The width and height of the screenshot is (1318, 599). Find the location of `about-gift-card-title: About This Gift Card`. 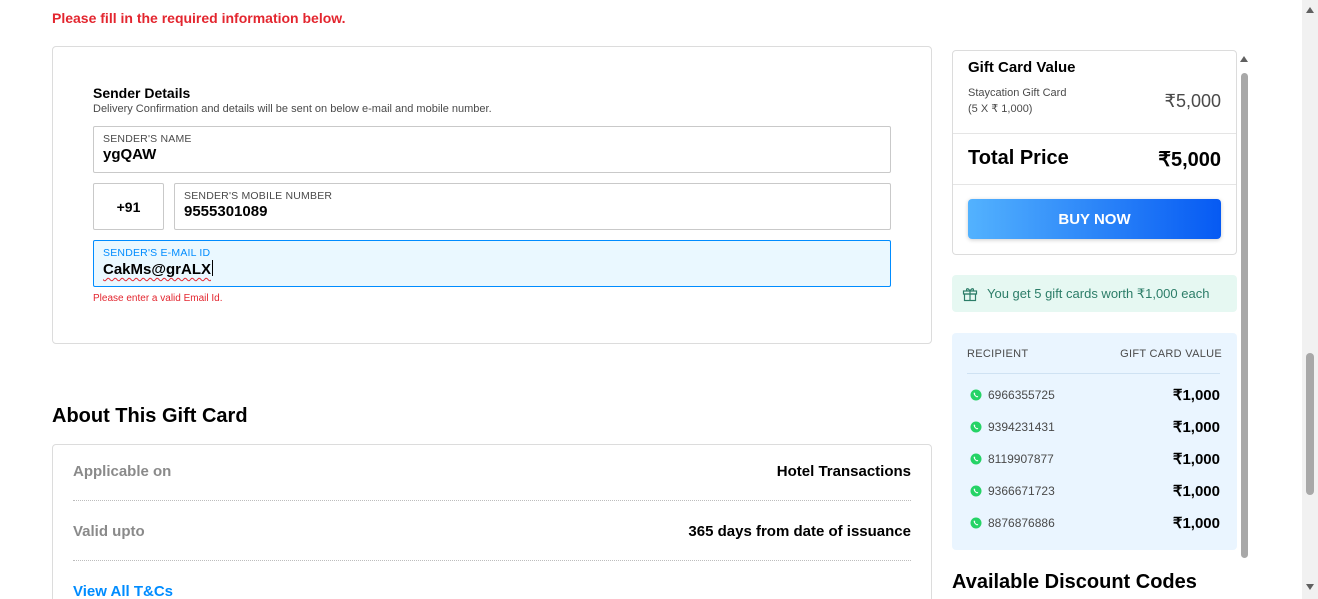

about-gift-card-title: About This Gift Card is located at coordinates (150, 416).